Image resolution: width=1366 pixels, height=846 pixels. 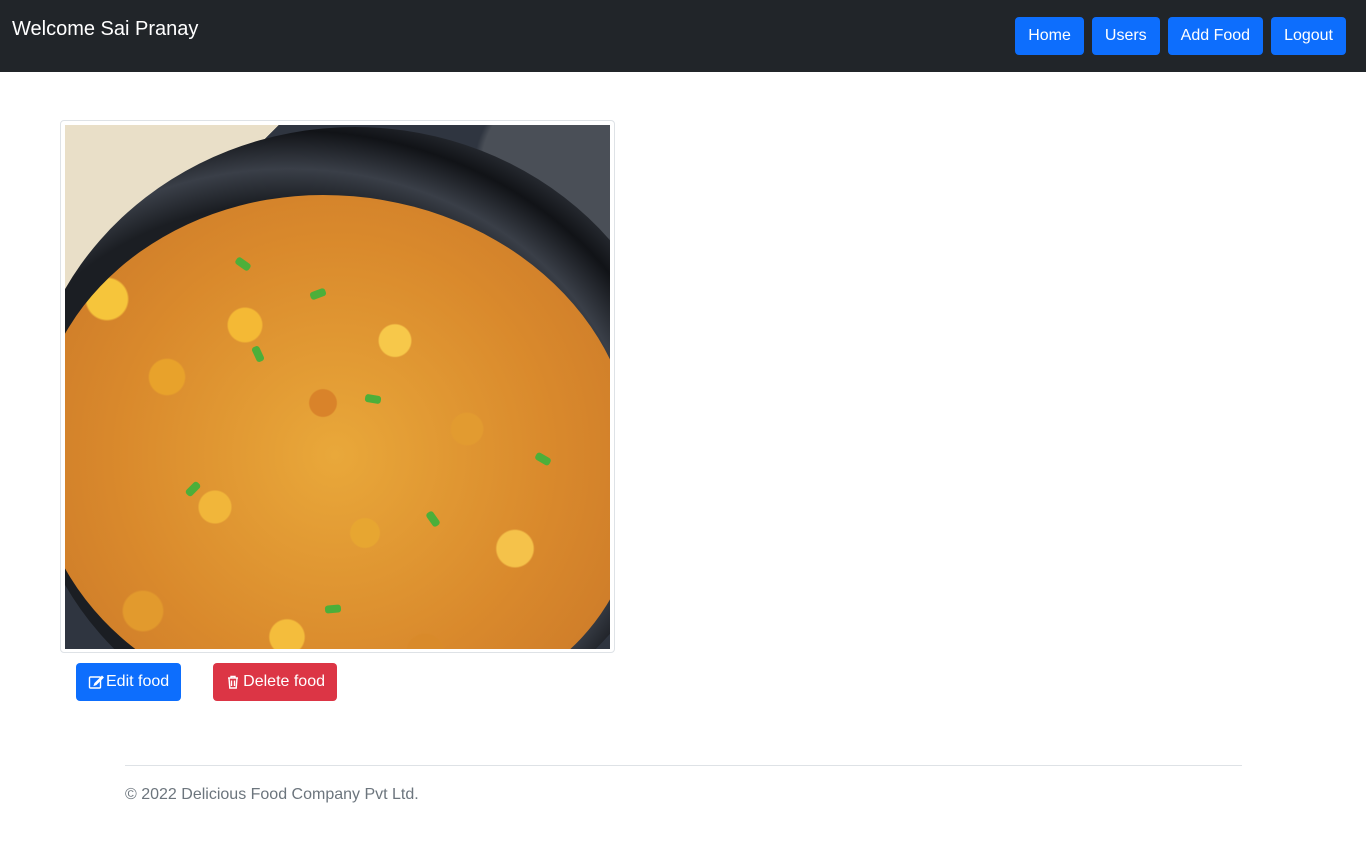 I want to click on logout-button: Logout, so click(x=1308, y=36).